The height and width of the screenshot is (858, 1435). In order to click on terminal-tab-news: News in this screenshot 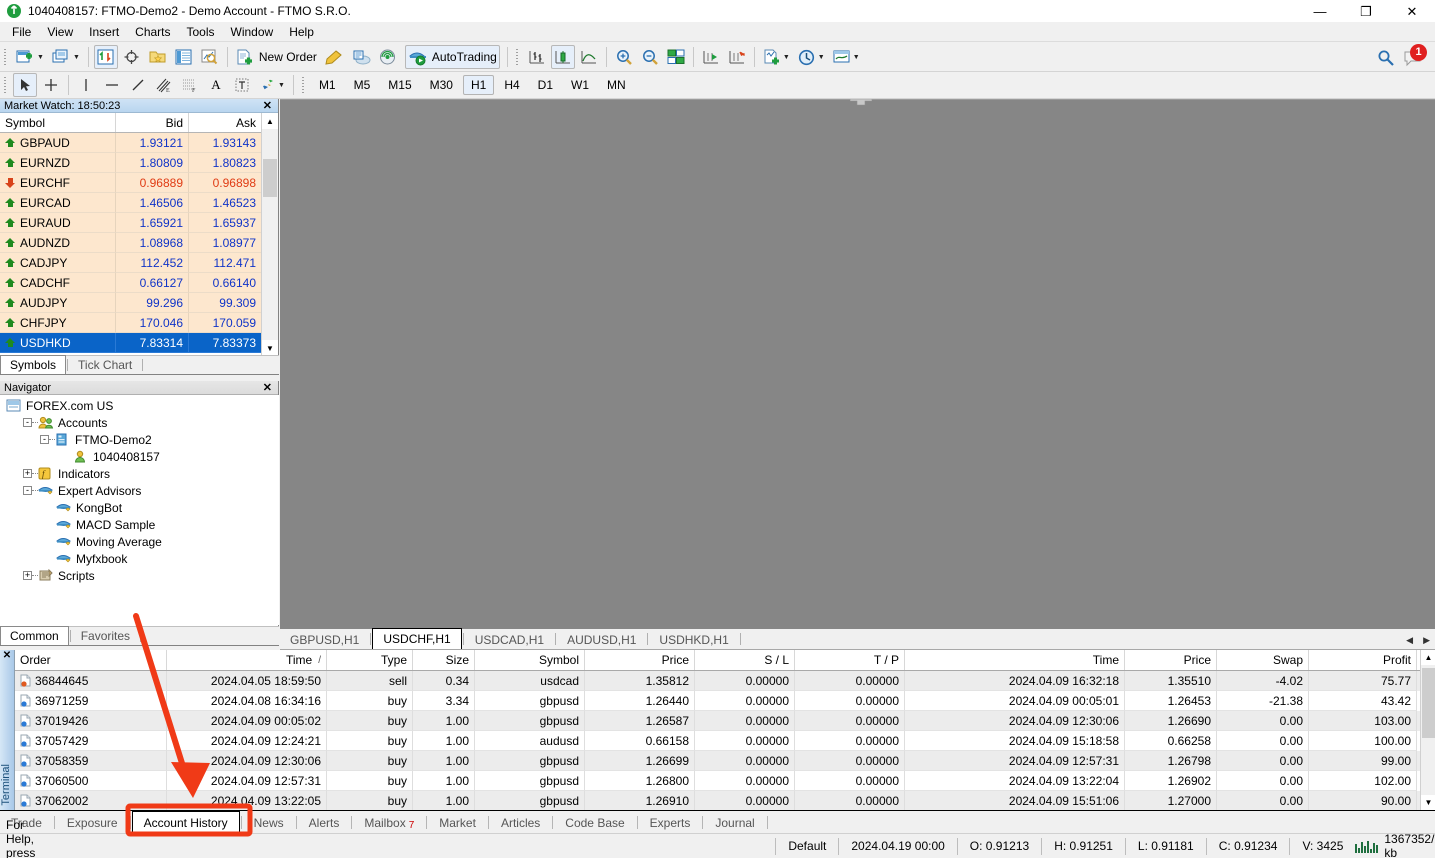, I will do `click(269, 822)`.